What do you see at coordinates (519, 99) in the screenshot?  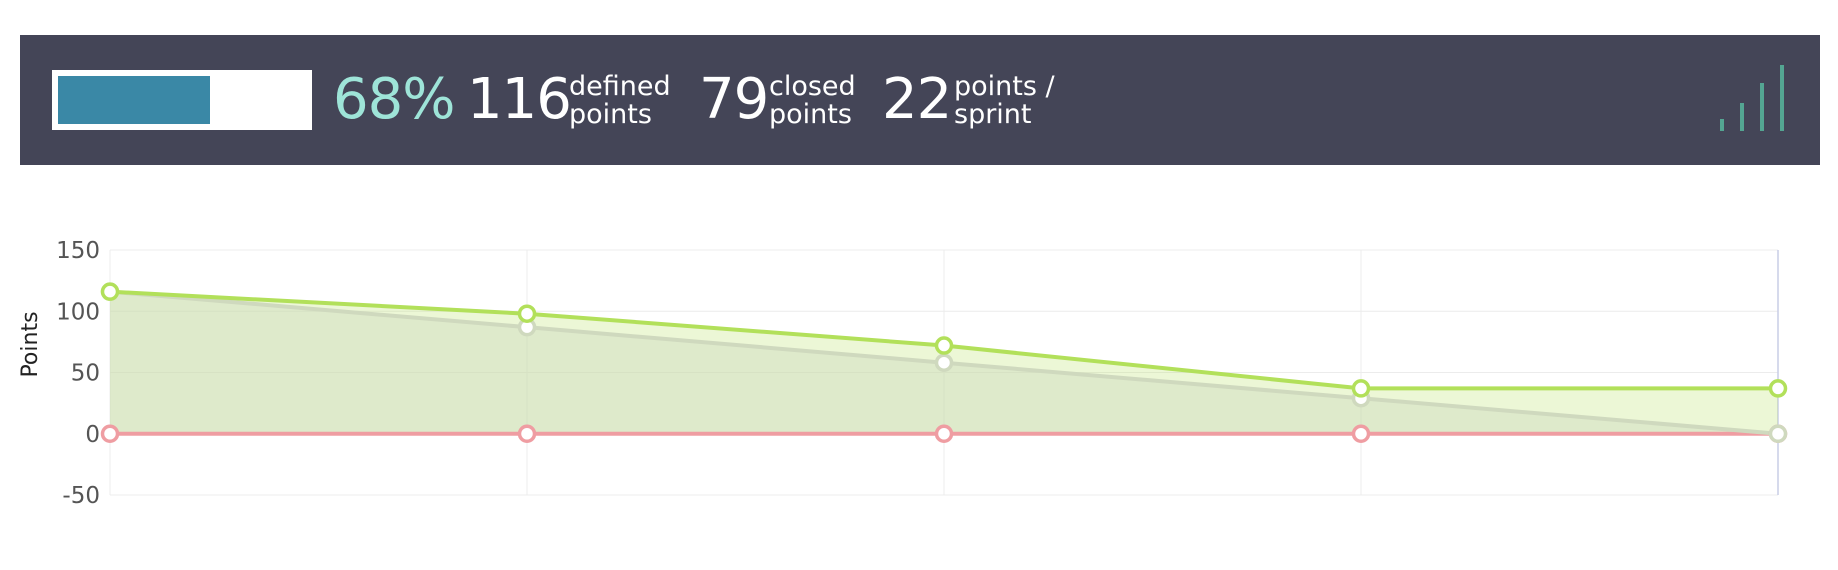 I see `defined-points-value: 116` at bounding box center [519, 99].